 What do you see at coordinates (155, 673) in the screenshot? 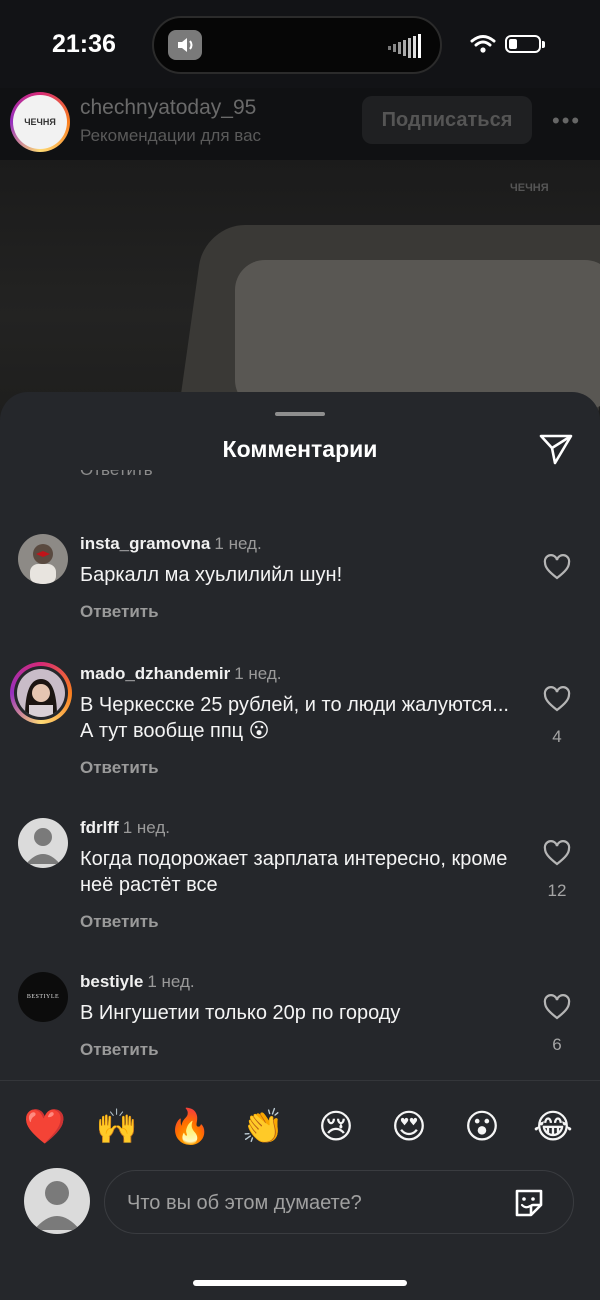
I see `commenter-username: mado_dzhandemir` at bounding box center [155, 673].